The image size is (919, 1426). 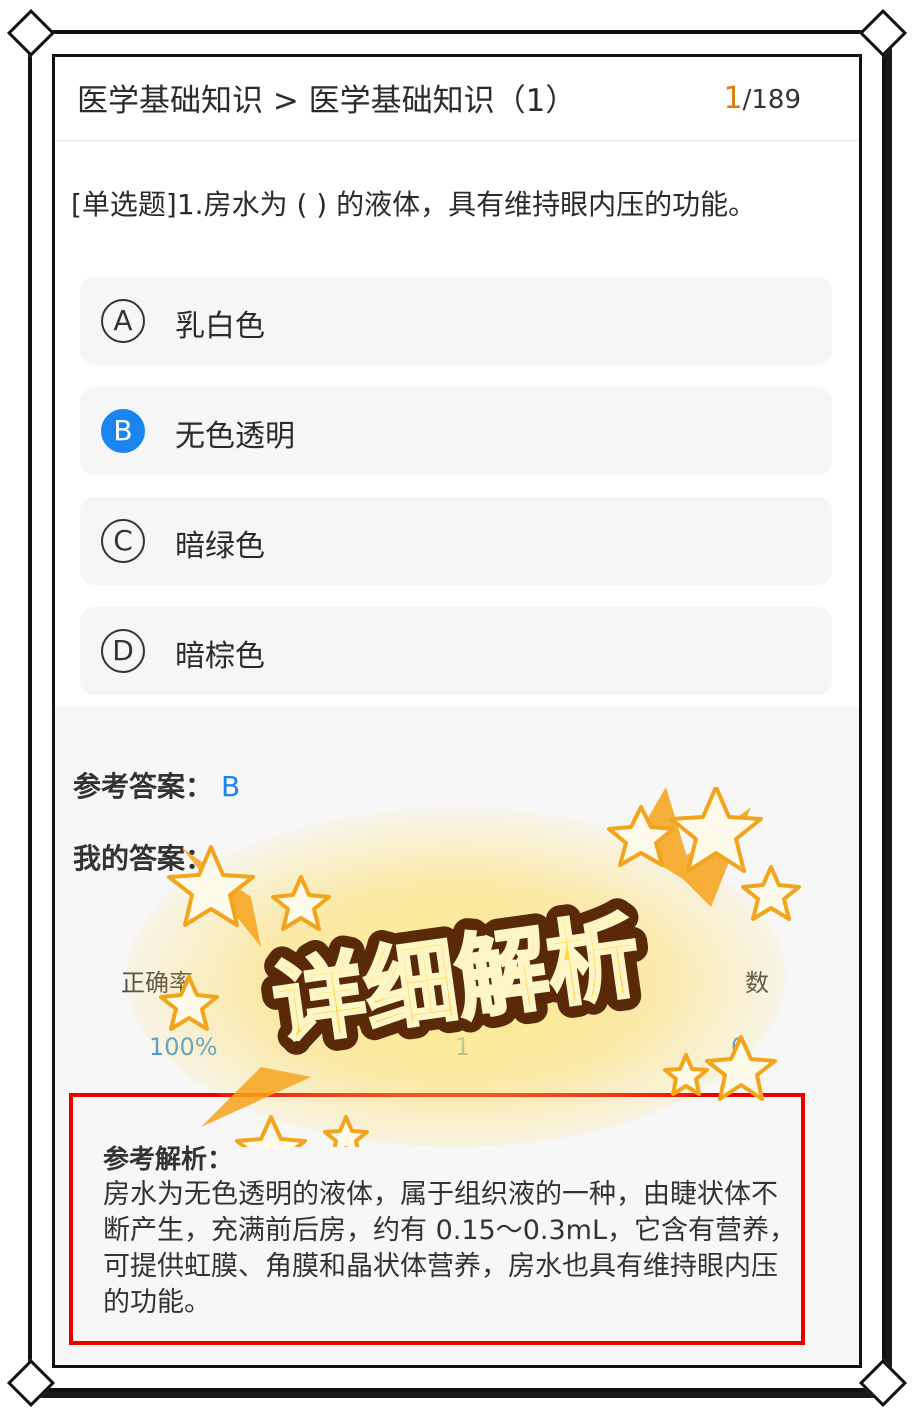 What do you see at coordinates (220, 656) in the screenshot?
I see `option-label: 暗棕色` at bounding box center [220, 656].